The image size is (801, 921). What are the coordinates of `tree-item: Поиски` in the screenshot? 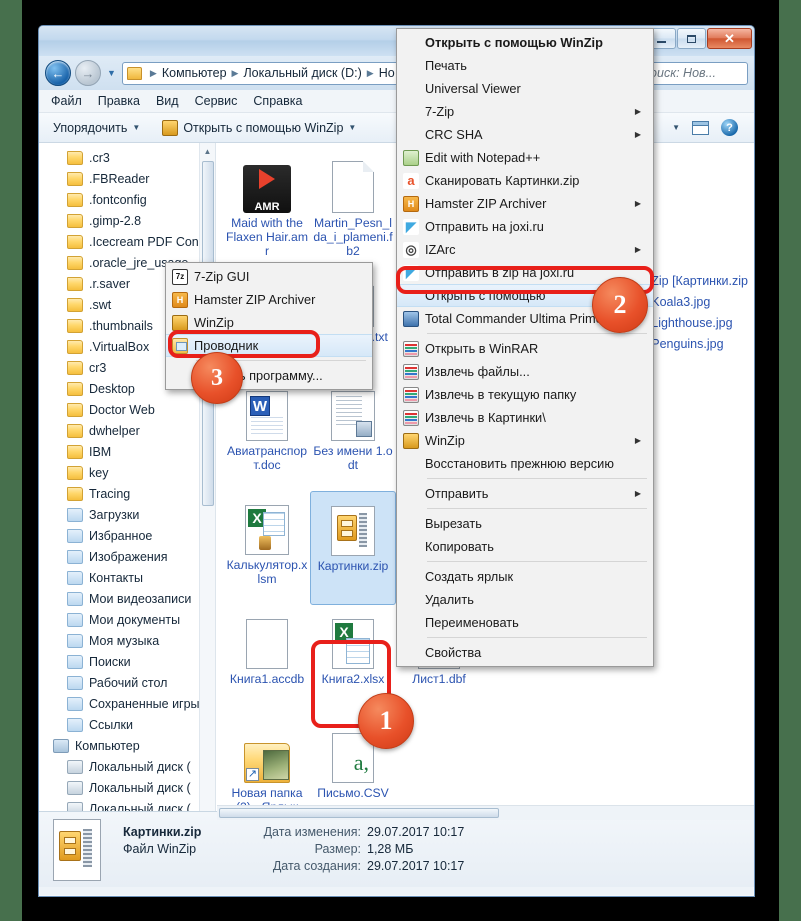 It's located at (127, 661).